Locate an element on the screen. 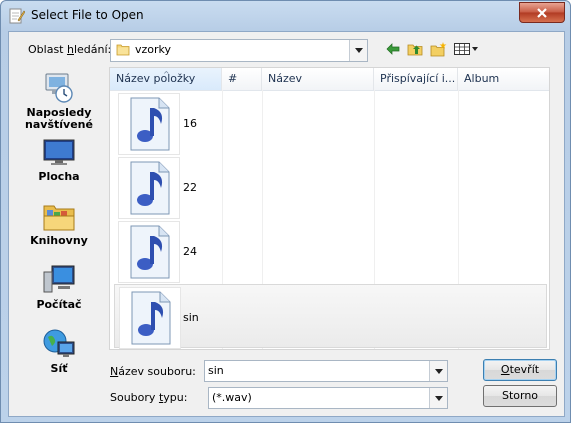  column-header-number: # is located at coordinates (242, 79).